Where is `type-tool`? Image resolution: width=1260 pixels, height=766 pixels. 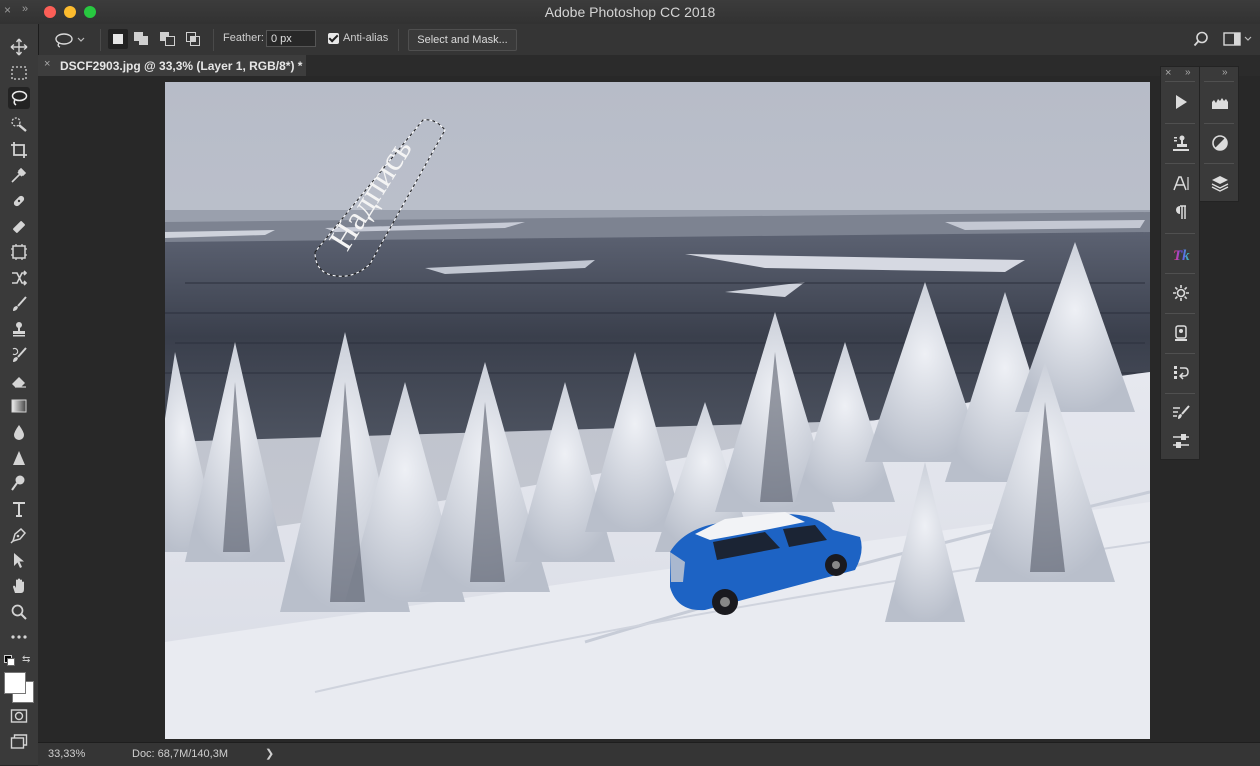
type-tool is located at coordinates (19, 509).